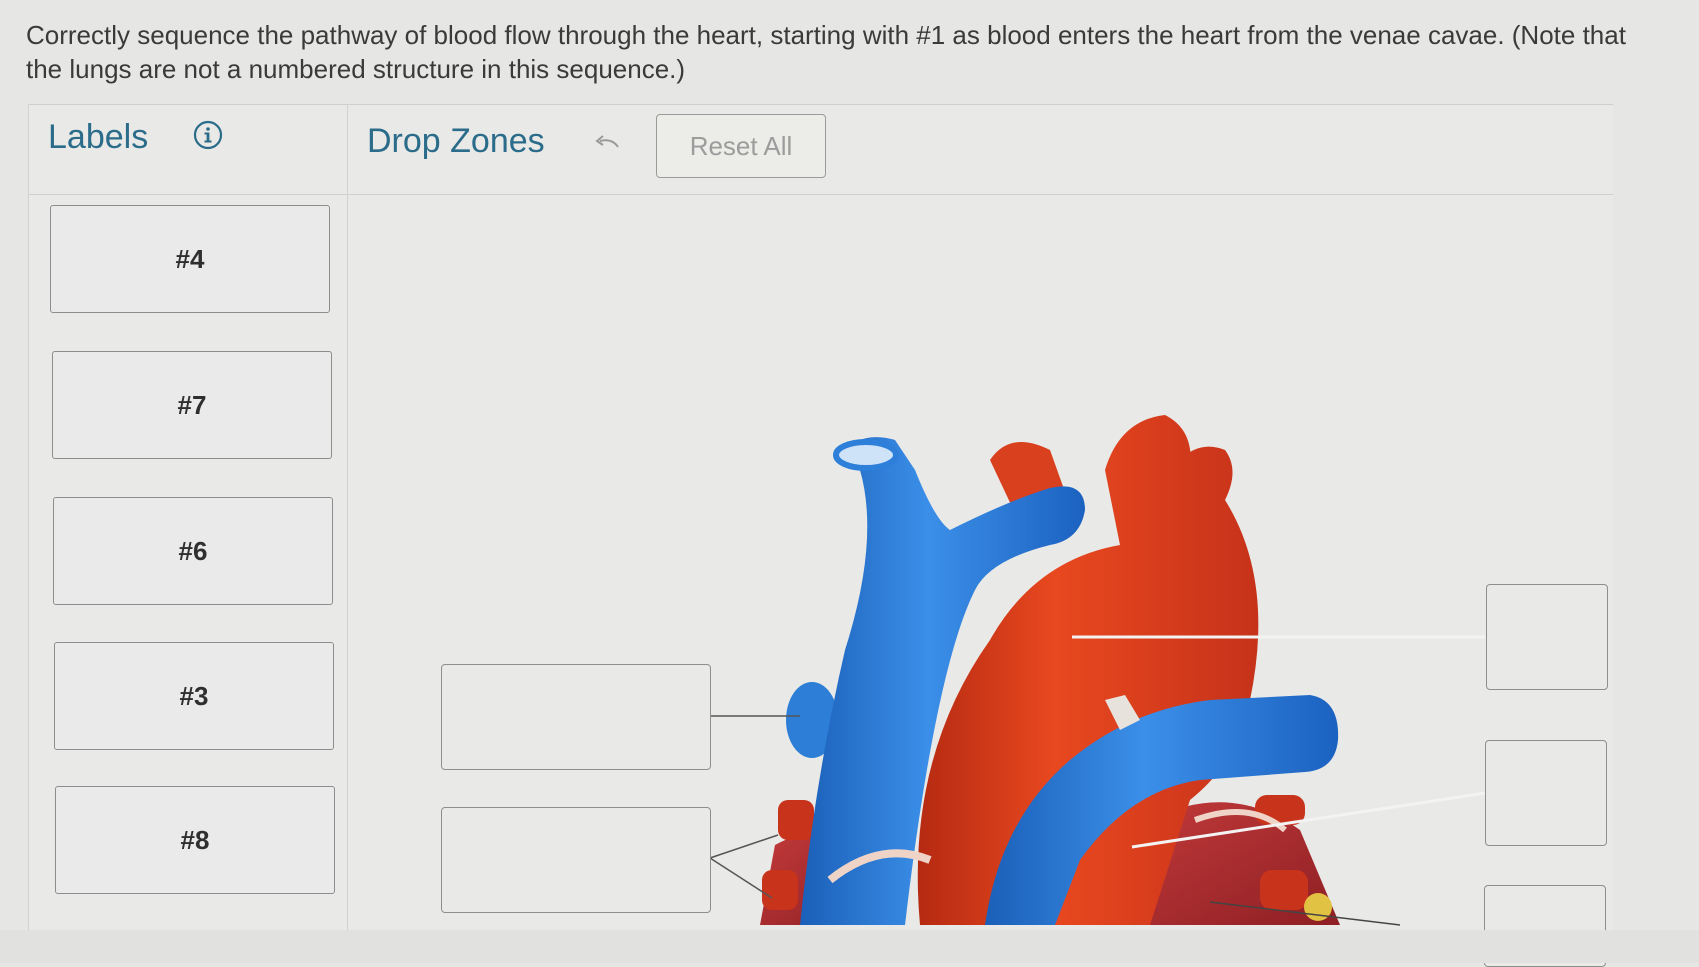  Describe the element at coordinates (28, 519) in the screenshot. I see `panel-left-border` at that location.